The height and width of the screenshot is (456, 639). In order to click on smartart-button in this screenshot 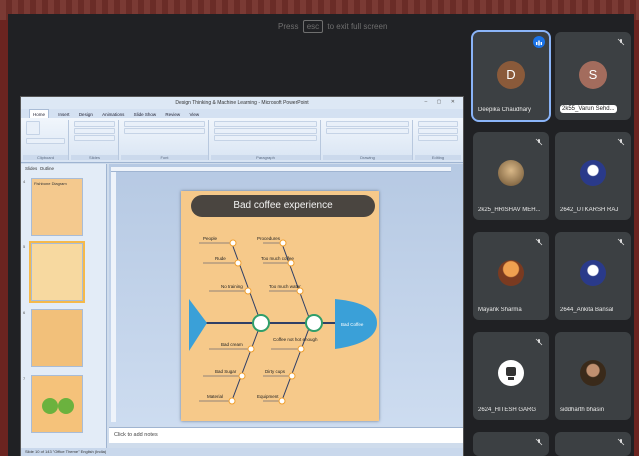, I will do `click(265, 138)`.